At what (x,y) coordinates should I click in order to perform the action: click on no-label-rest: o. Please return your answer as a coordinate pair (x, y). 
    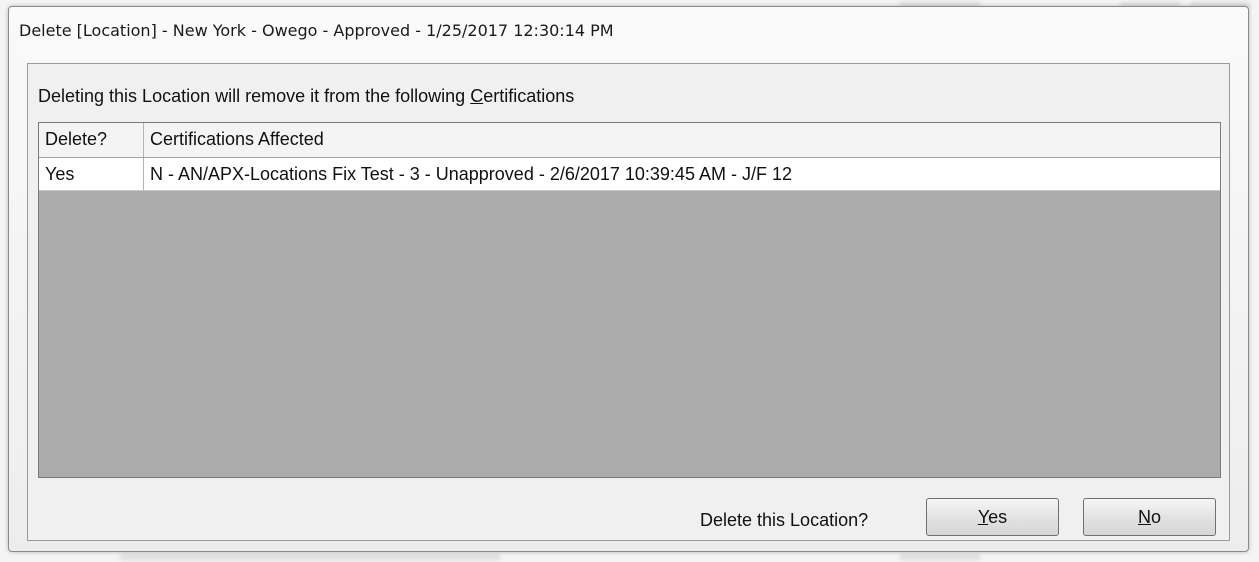
    Looking at the image, I should click on (1155, 517).